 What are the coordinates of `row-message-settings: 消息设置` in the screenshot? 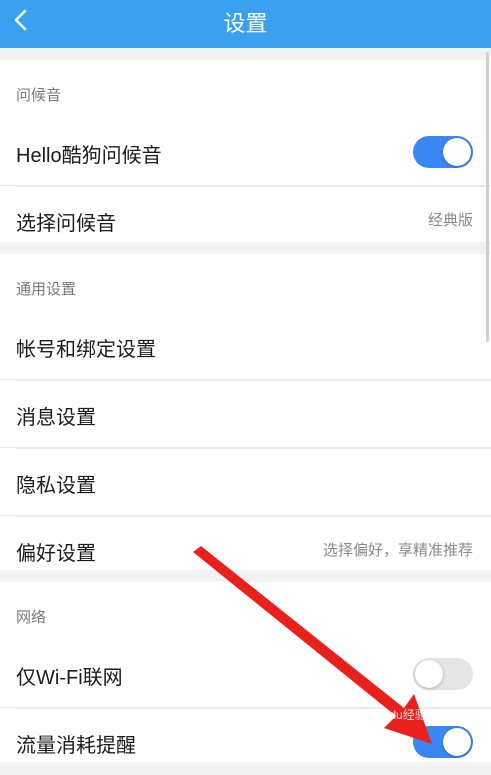 It's located at (245, 413).